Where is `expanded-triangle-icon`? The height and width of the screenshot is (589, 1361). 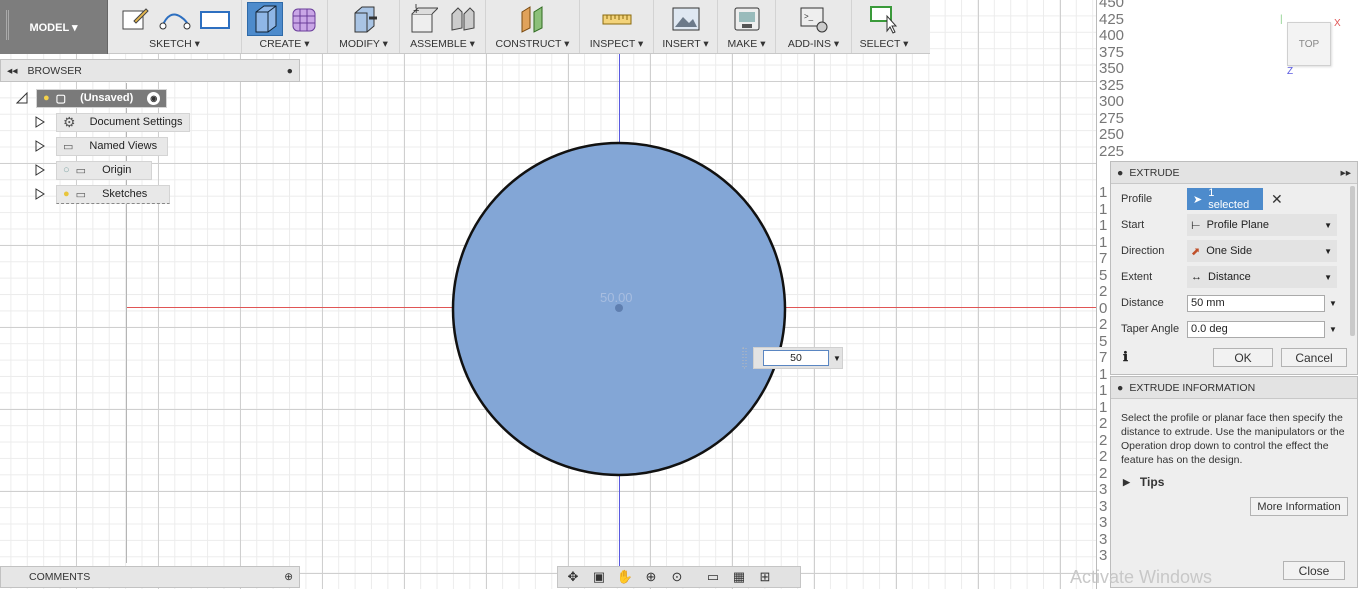
expanded-triangle-icon is located at coordinates (22, 98).